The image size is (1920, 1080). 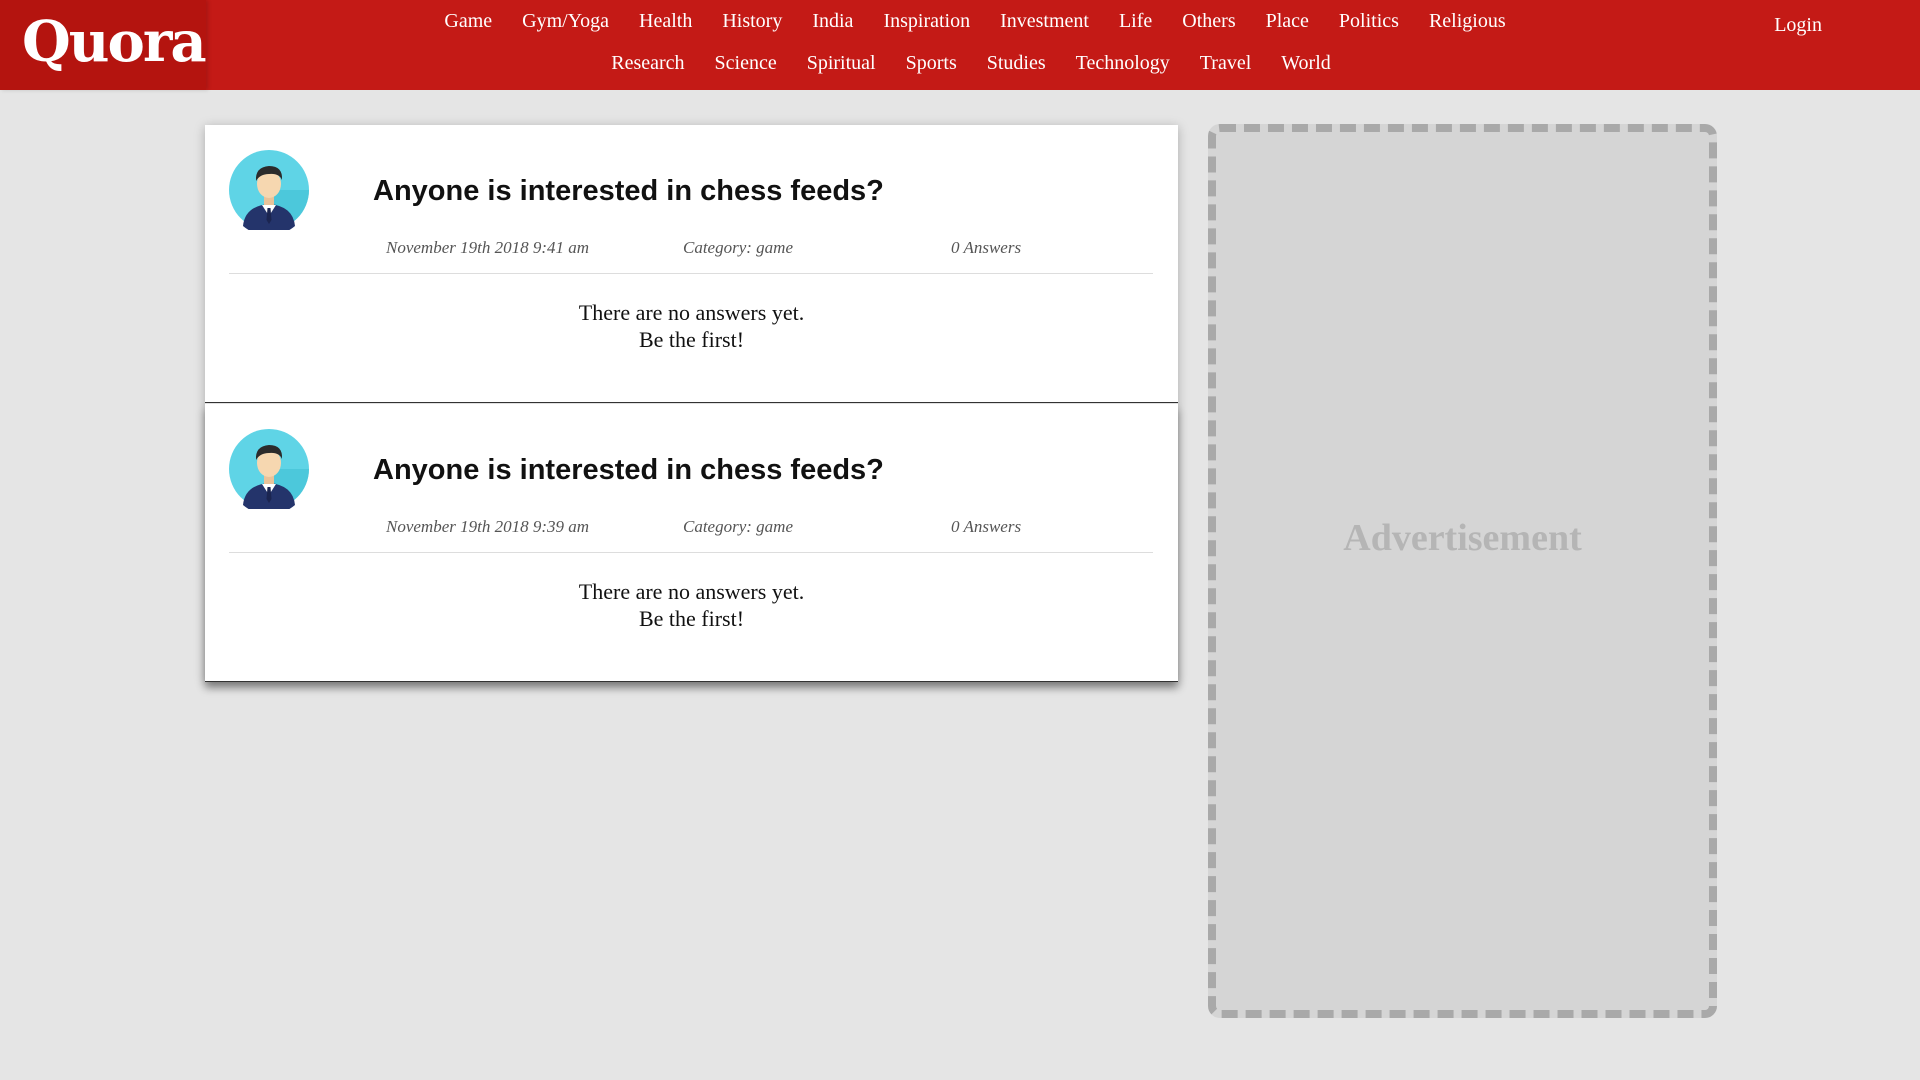 What do you see at coordinates (841, 63) in the screenshot?
I see `nav-link-spiritual: Spiritual` at bounding box center [841, 63].